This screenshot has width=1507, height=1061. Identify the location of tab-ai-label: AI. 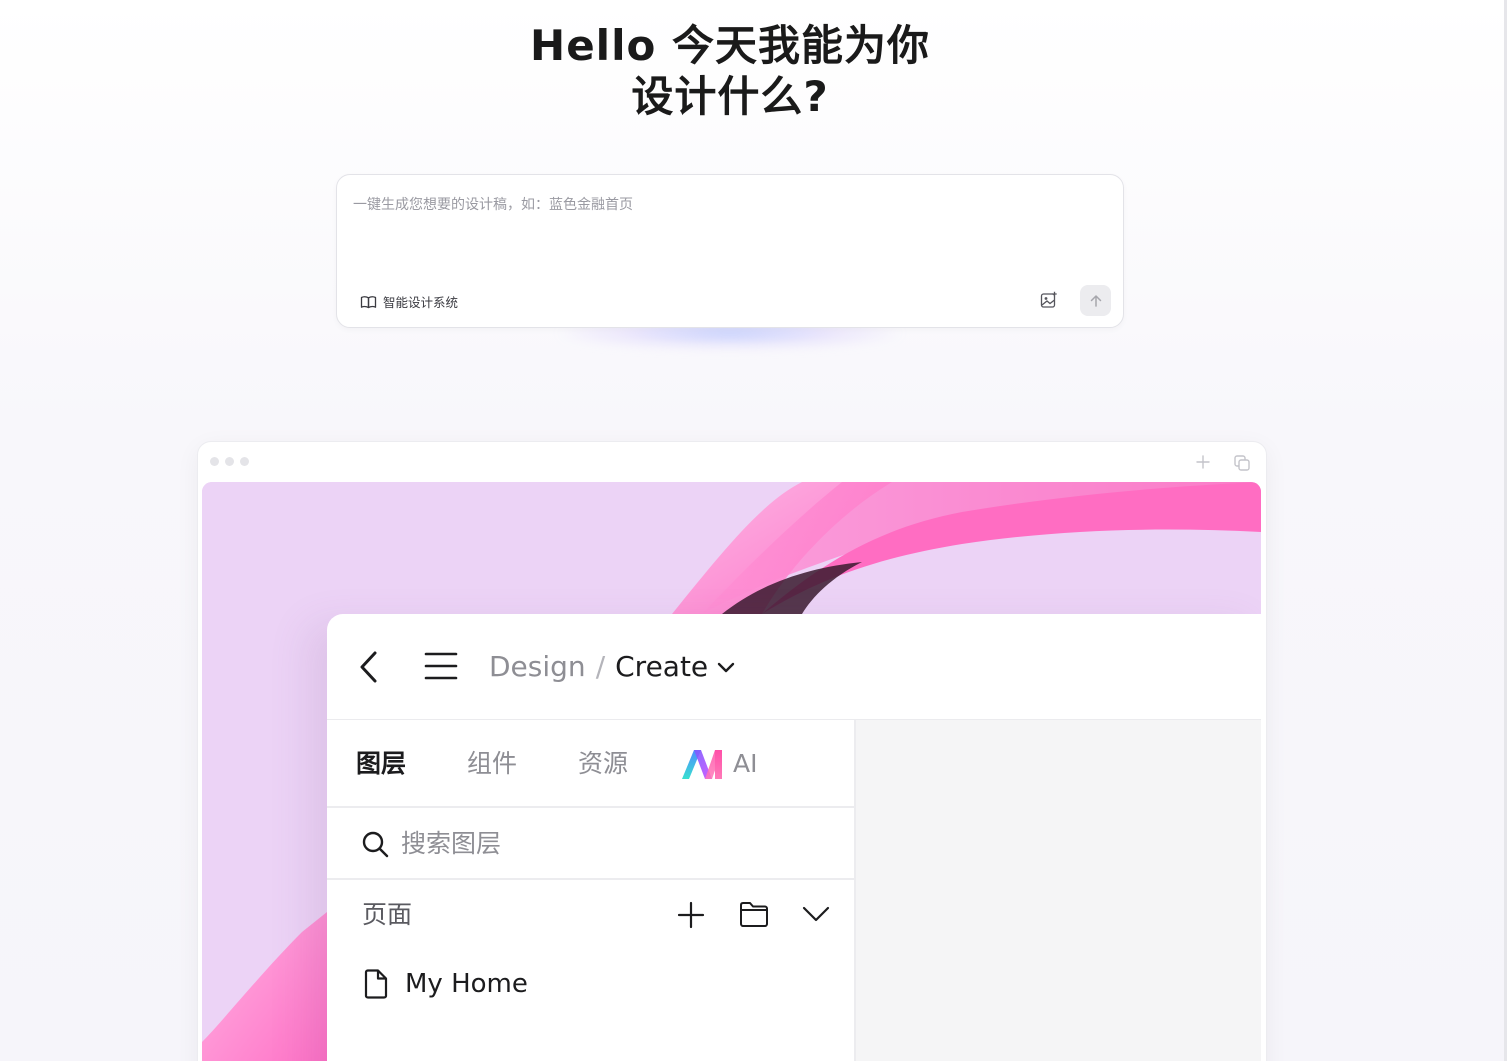
(745, 763).